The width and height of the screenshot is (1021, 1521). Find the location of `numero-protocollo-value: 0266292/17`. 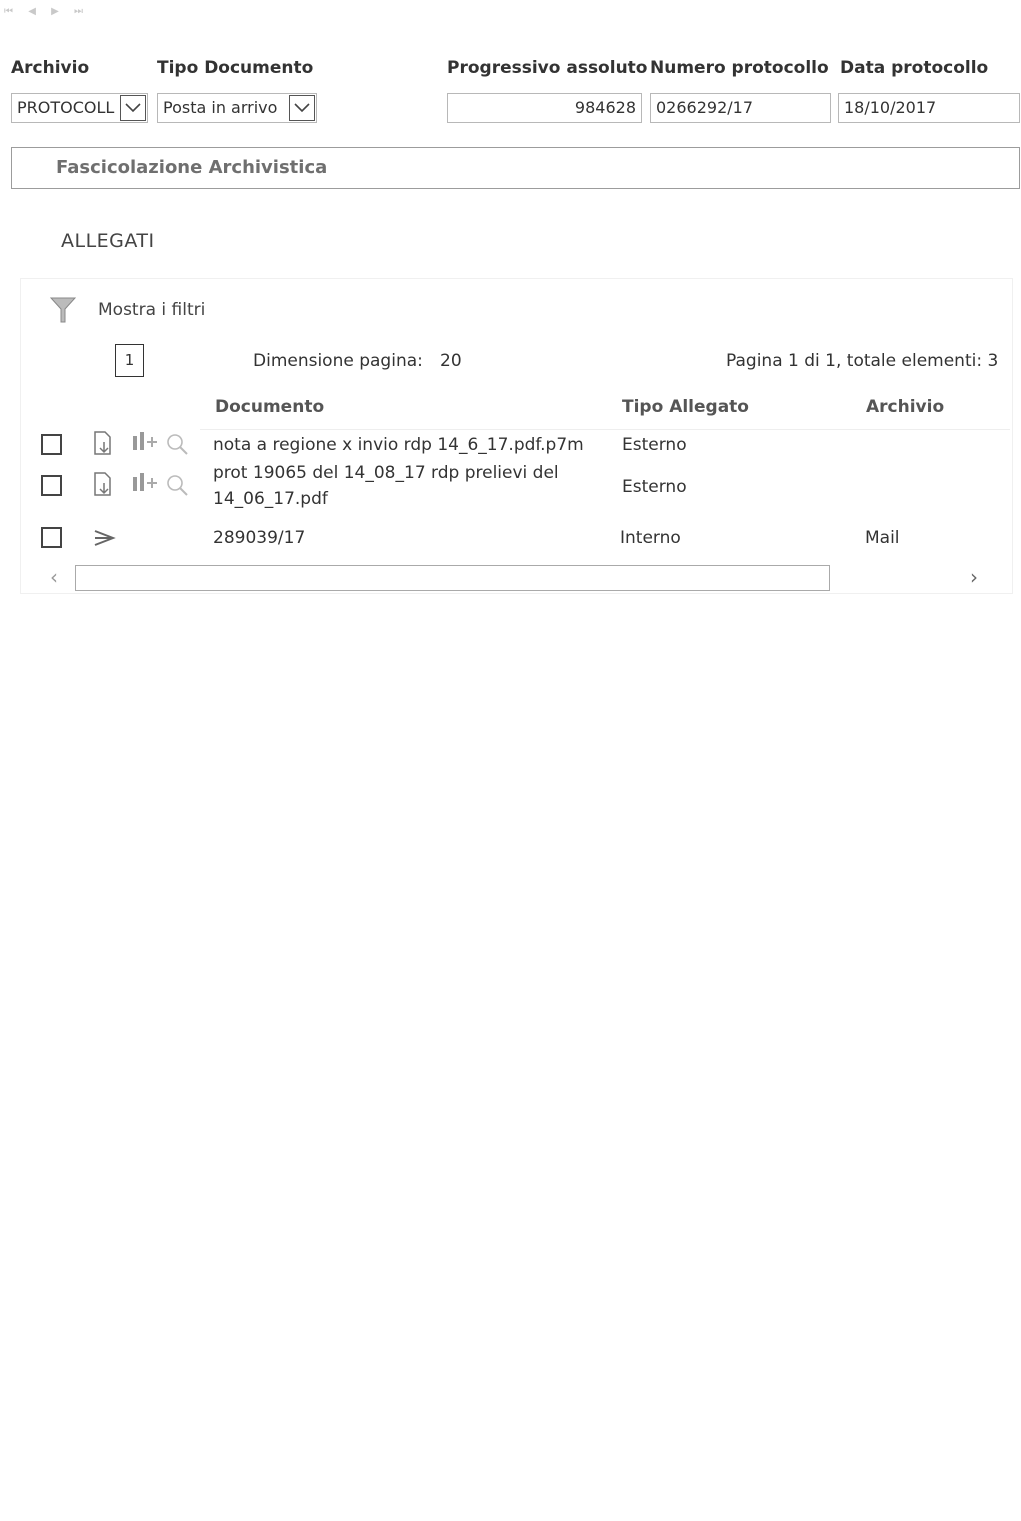

numero-protocollo-value: 0266292/17 is located at coordinates (705, 107).